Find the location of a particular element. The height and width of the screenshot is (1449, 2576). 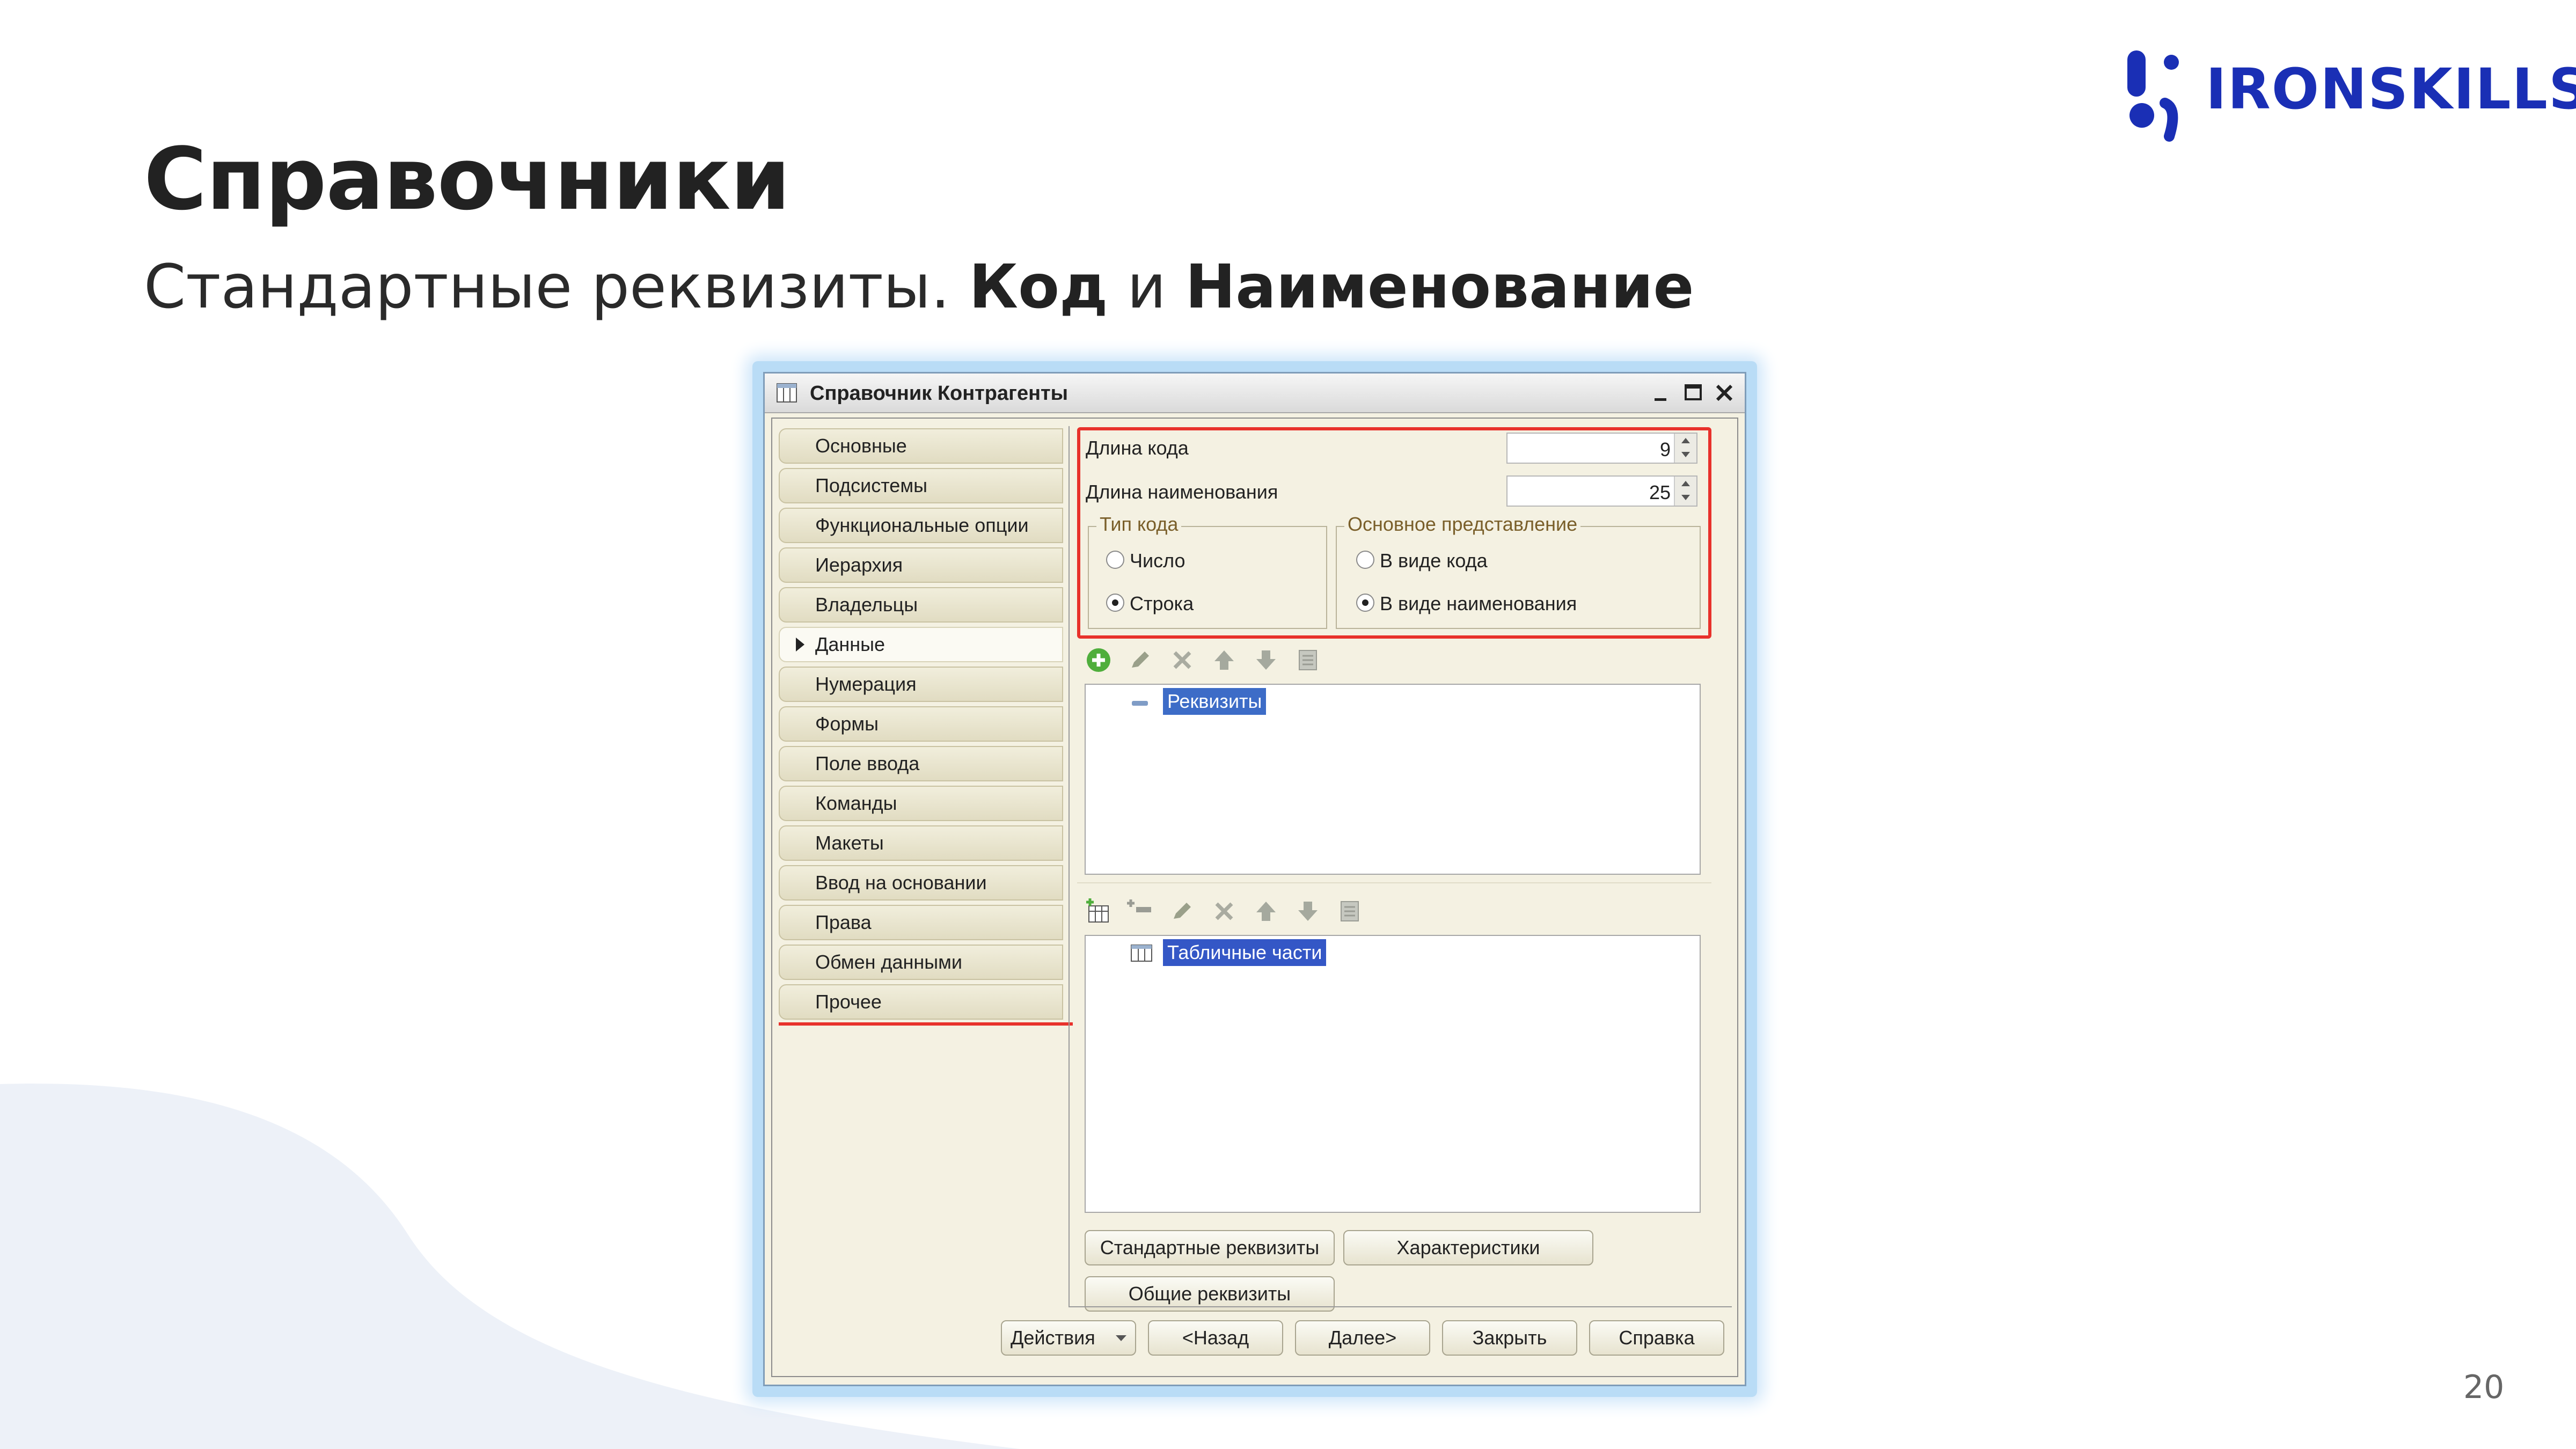

add-column-icon is located at coordinates (1140, 911).